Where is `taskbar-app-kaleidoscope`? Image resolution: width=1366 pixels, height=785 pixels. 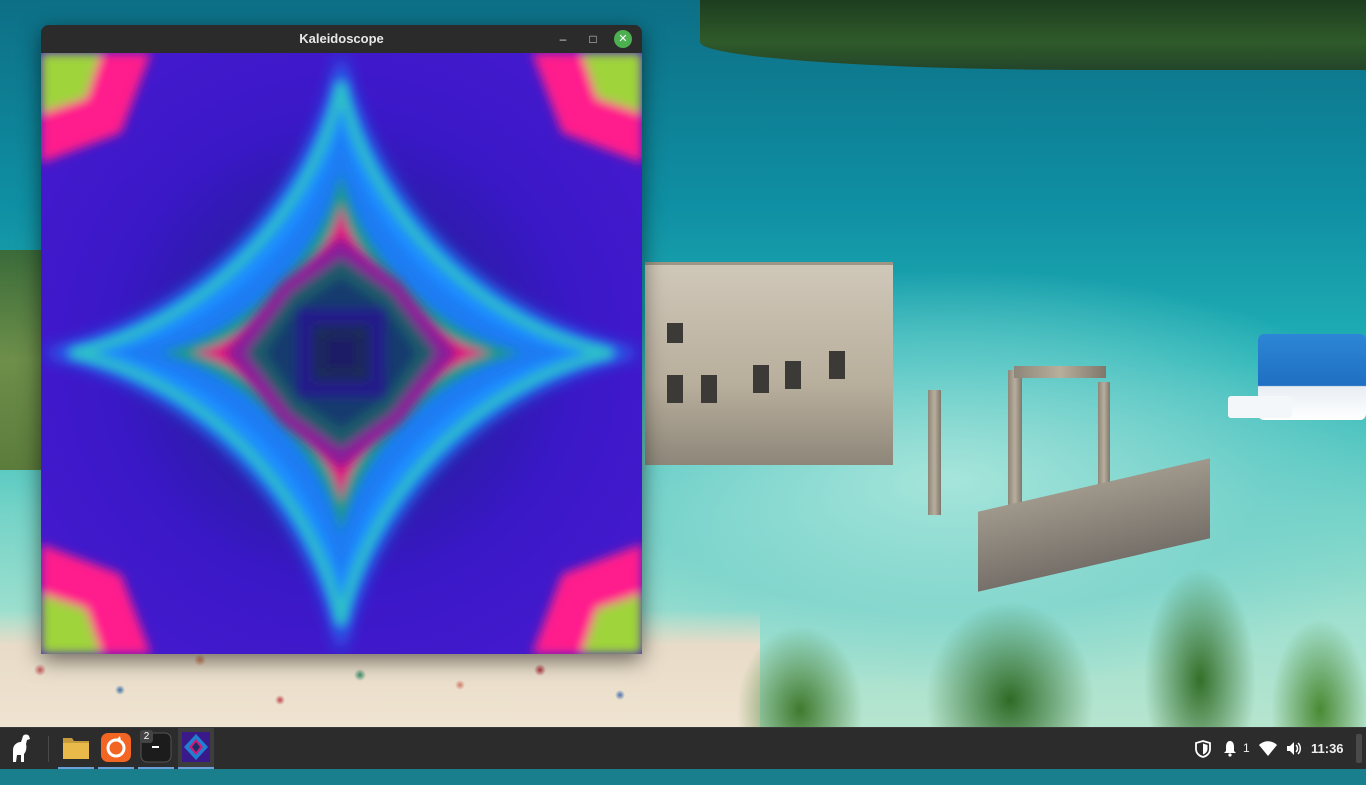 taskbar-app-kaleidoscope is located at coordinates (196, 748).